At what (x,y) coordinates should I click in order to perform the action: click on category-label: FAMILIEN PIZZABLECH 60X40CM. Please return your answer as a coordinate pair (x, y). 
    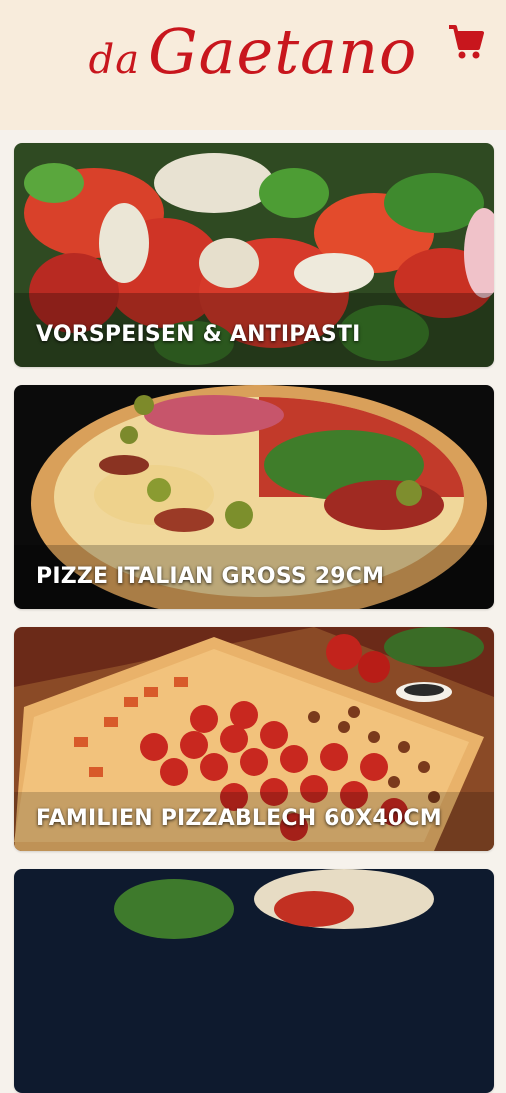
    Looking at the image, I should click on (239, 818).